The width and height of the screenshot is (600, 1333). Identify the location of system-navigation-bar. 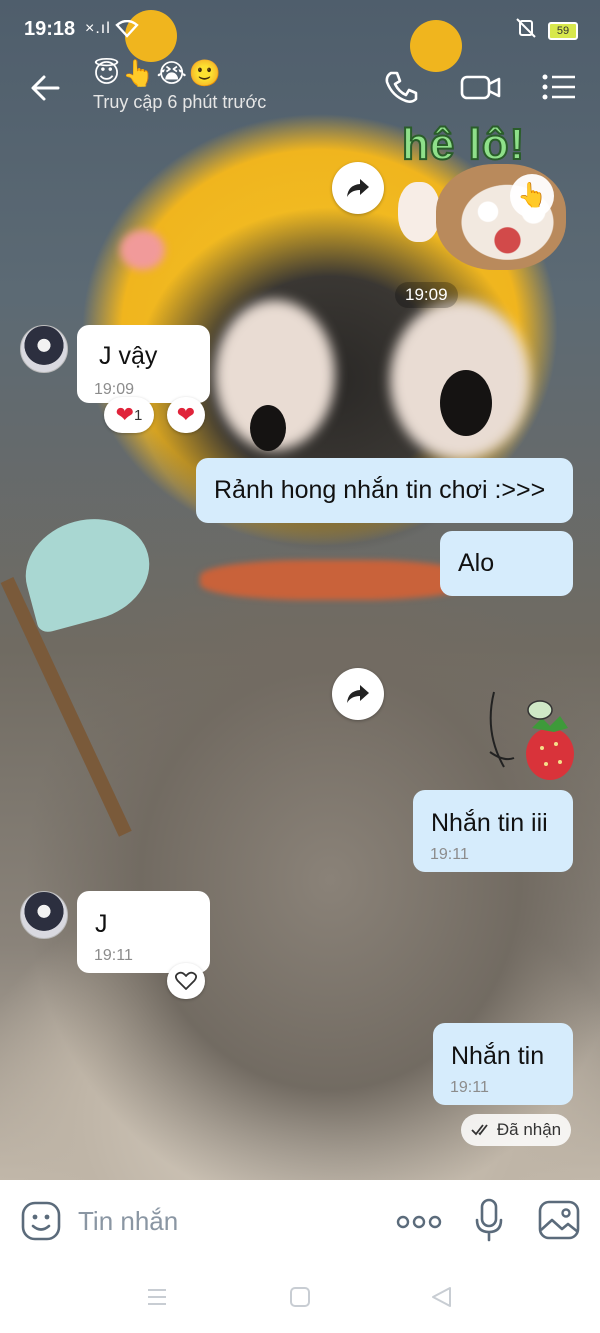
(300, 1297).